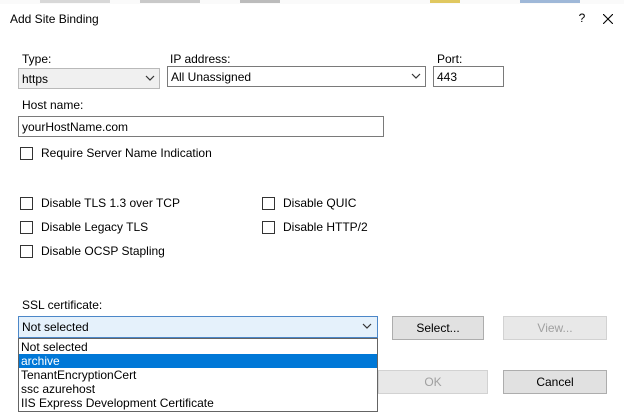  Describe the element at coordinates (75, 127) in the screenshot. I see `host-name-value: yourHostName.com` at that location.